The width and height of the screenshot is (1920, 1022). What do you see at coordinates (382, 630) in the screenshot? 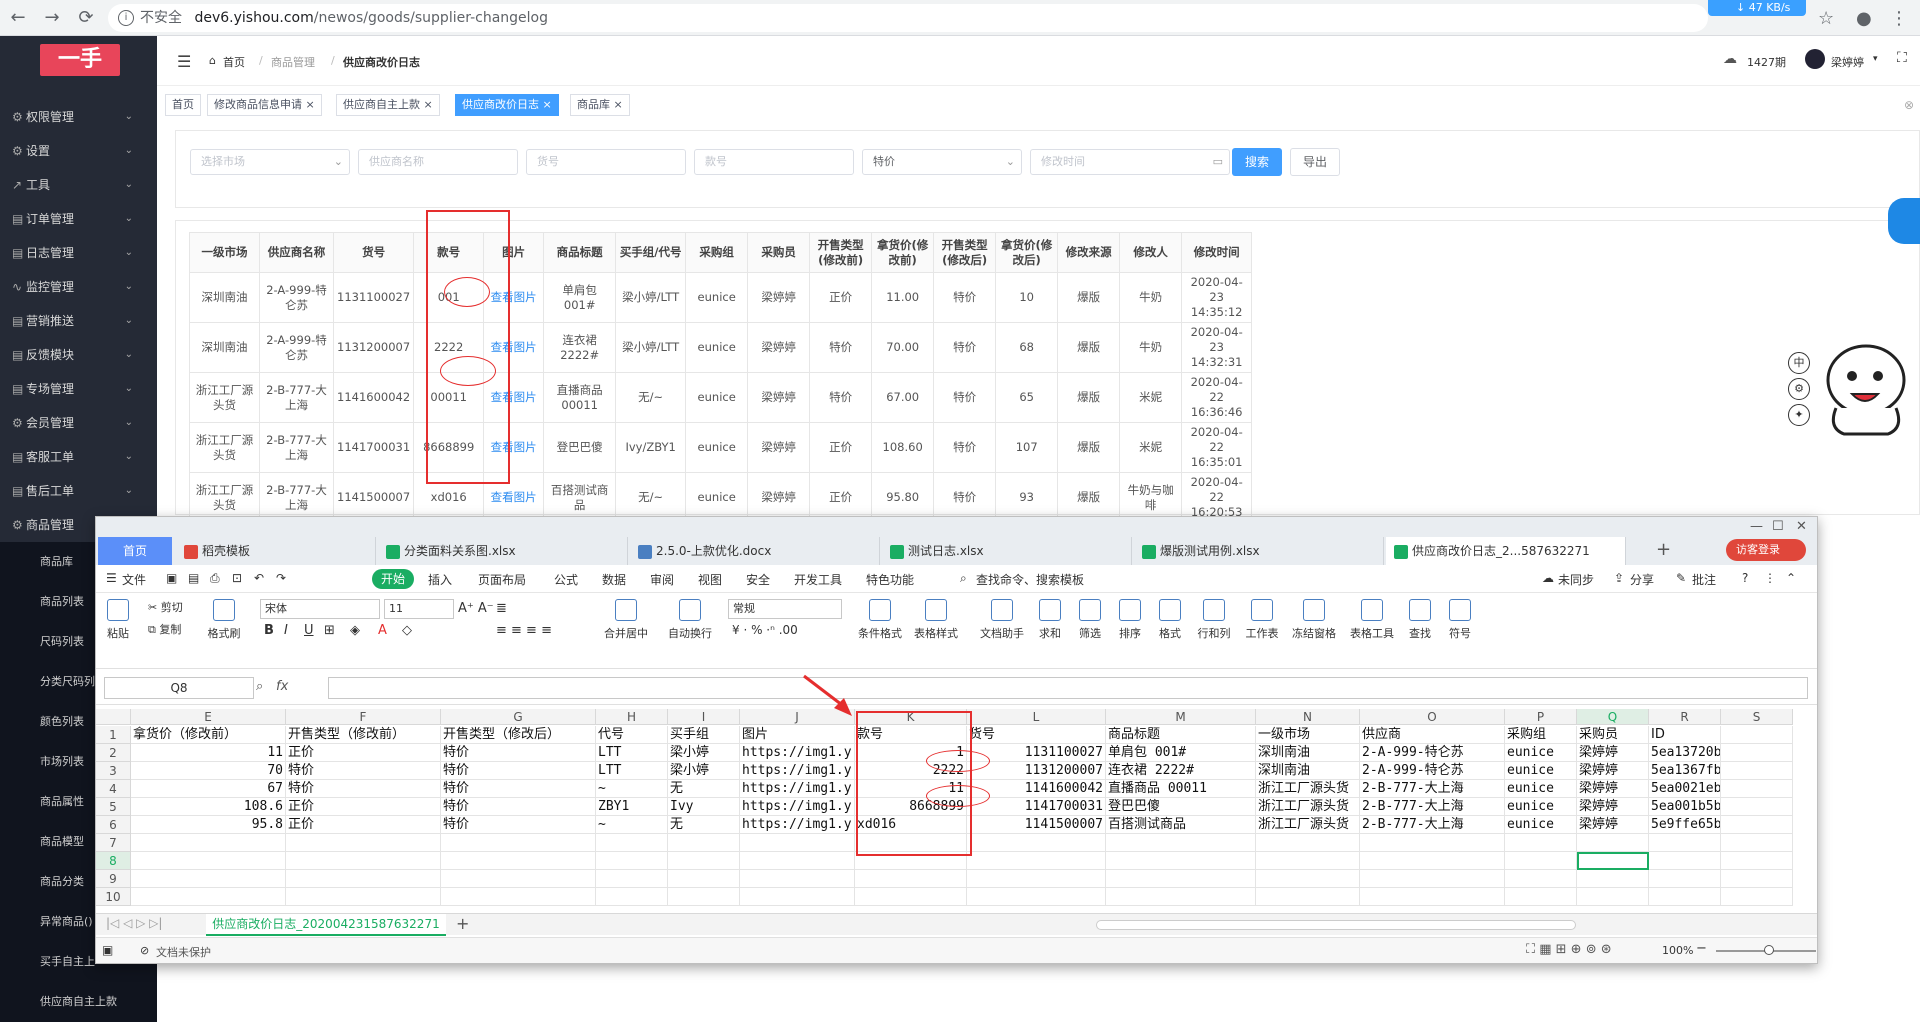
I see `font-color-icon: A` at bounding box center [382, 630].